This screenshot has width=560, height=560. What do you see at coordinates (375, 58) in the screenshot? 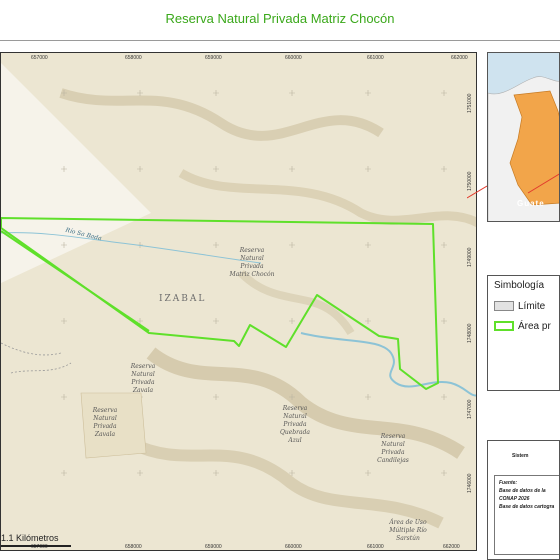
I see `x-tick-top: 661000` at bounding box center [375, 58].